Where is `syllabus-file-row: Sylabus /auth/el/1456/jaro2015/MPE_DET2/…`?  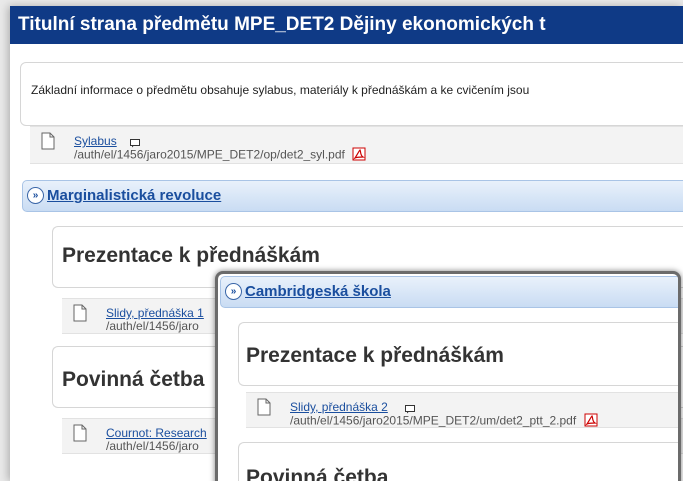 syllabus-file-row: Sylabus /auth/el/1456/jaro2015/MPE_DET2/… is located at coordinates (356, 145).